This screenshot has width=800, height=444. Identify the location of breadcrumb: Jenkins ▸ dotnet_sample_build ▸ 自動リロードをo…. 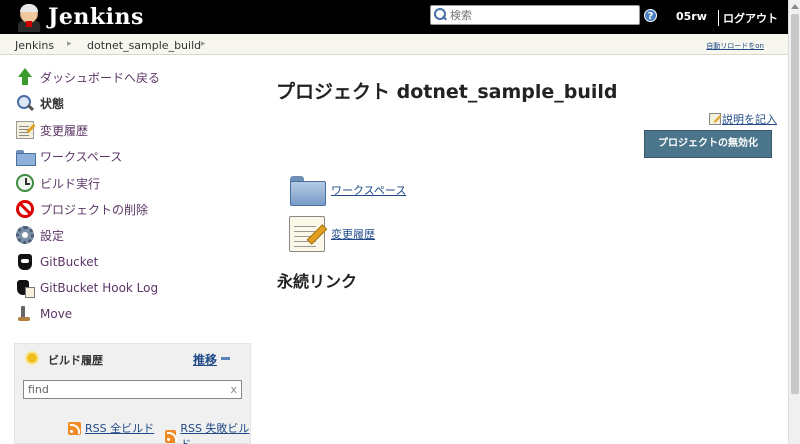
(394, 44).